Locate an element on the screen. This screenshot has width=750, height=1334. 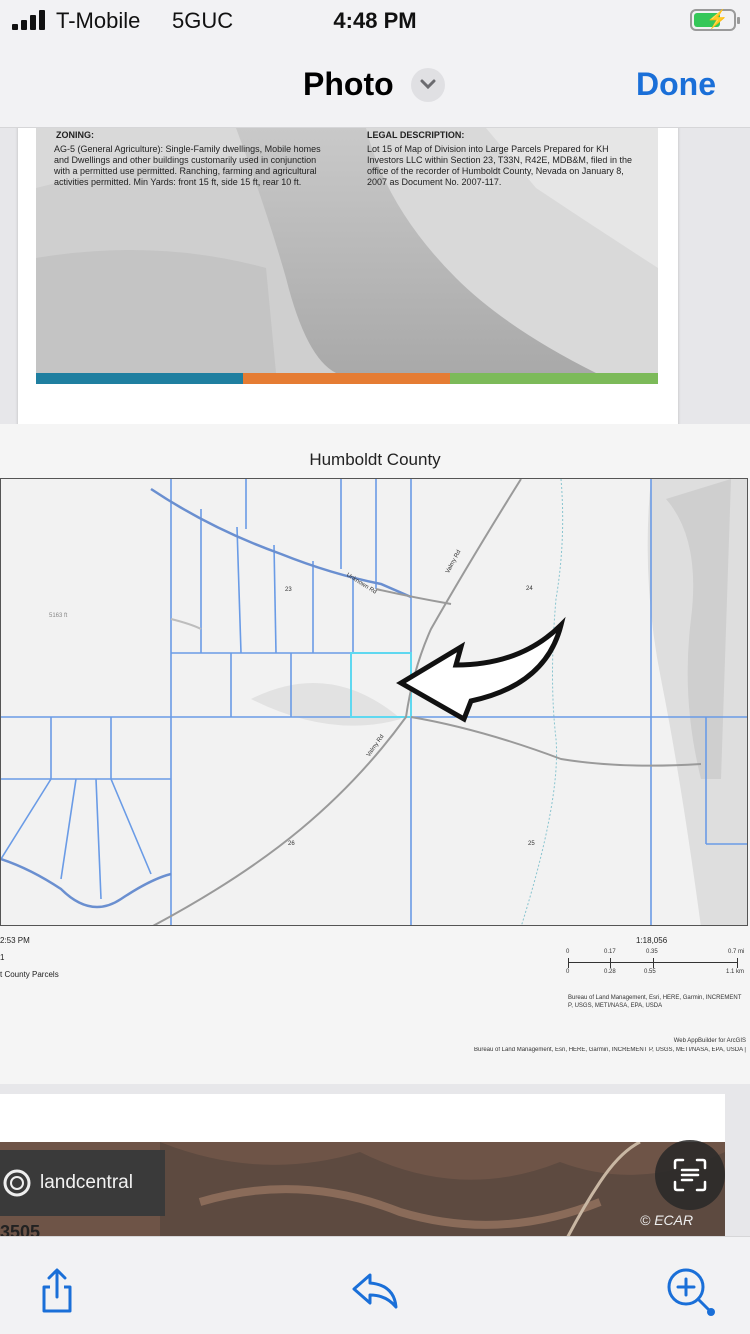
webapp-credit: Web AppBuilder for ArcGIS is located at coordinates (709, 1041).